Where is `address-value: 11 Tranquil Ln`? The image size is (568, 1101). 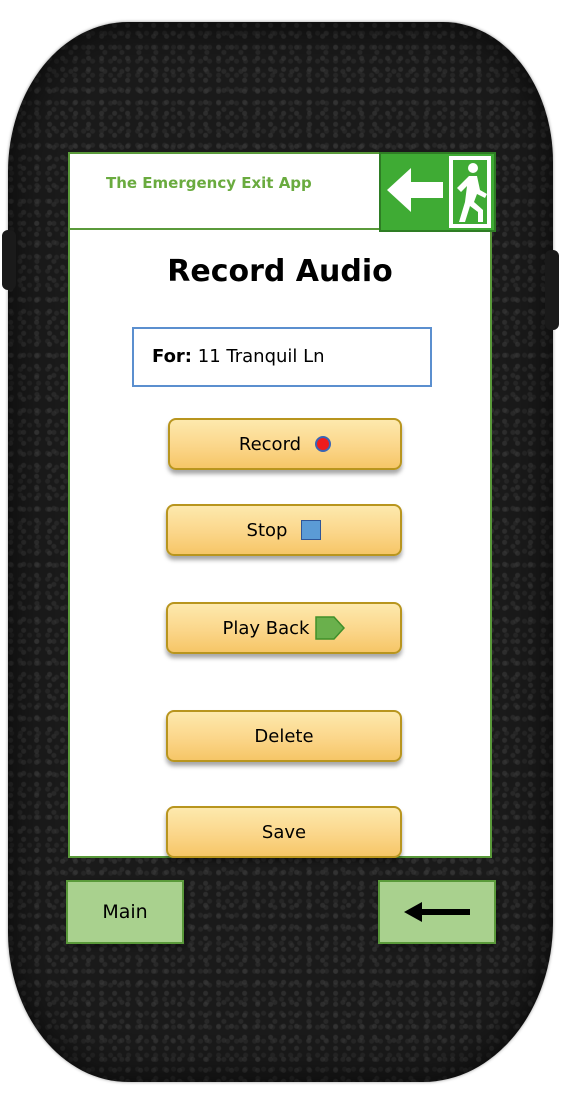 address-value: 11 Tranquil Ln is located at coordinates (261, 356).